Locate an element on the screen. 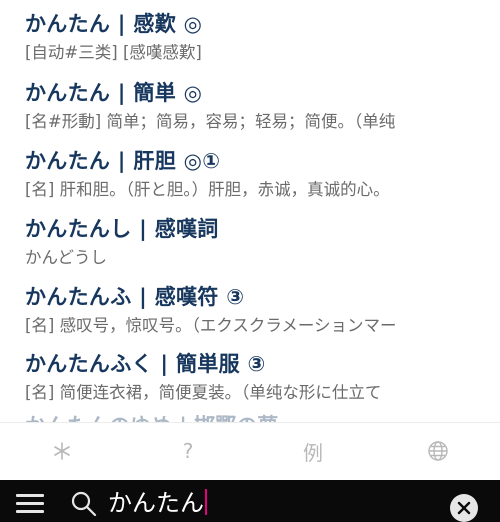  result-gloss: [自动#三类] [感嘆感歎] is located at coordinates (113, 52).